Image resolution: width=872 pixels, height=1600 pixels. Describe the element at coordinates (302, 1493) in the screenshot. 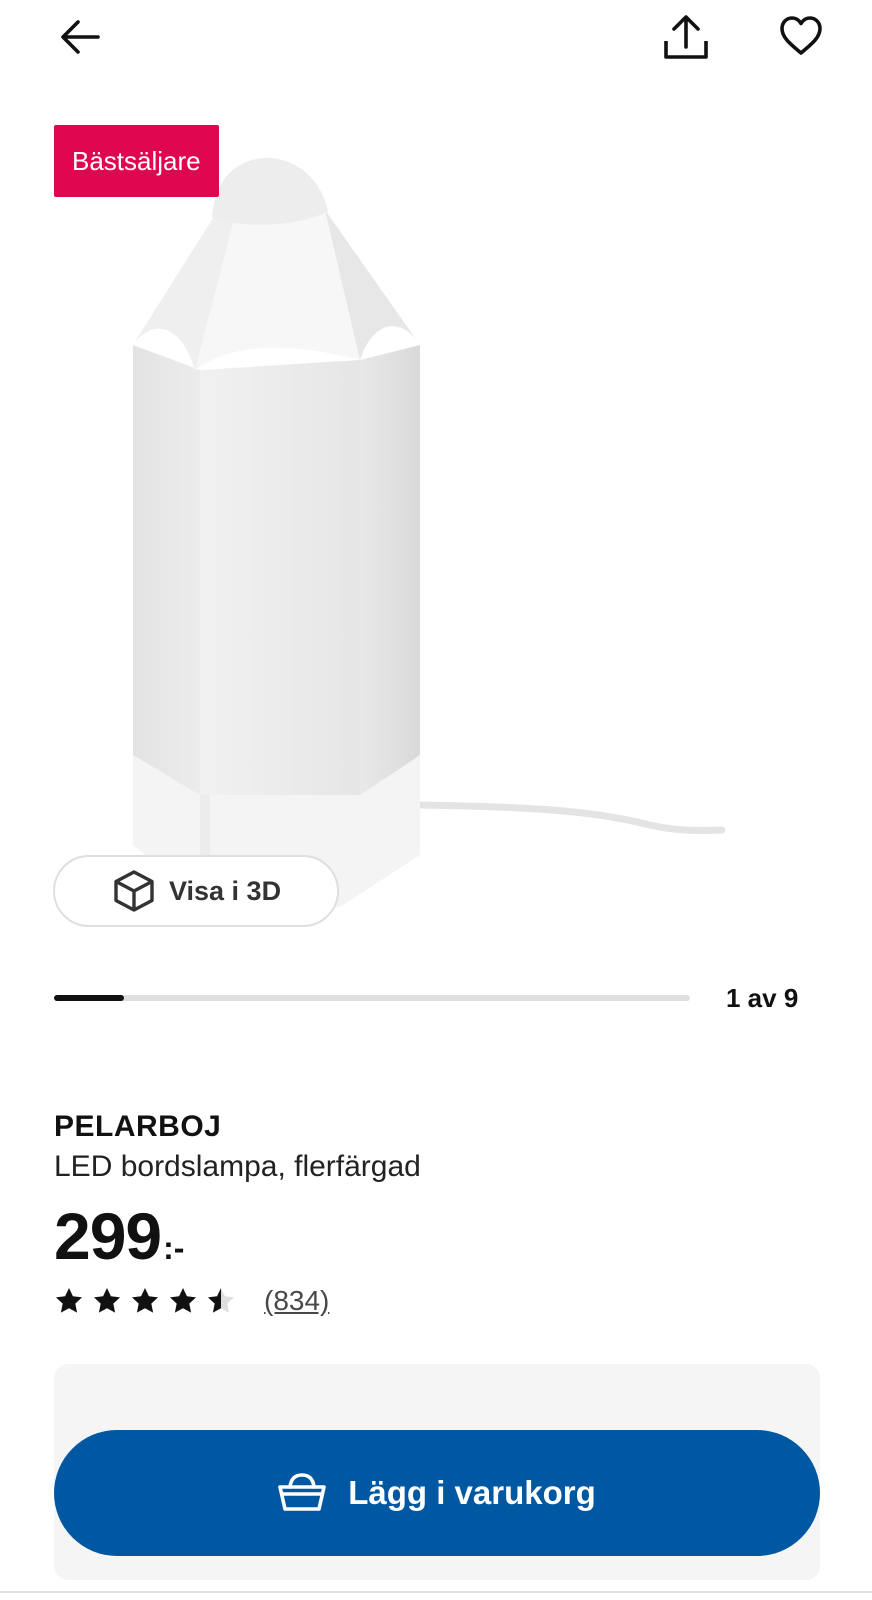

I see `basket-icon` at that location.